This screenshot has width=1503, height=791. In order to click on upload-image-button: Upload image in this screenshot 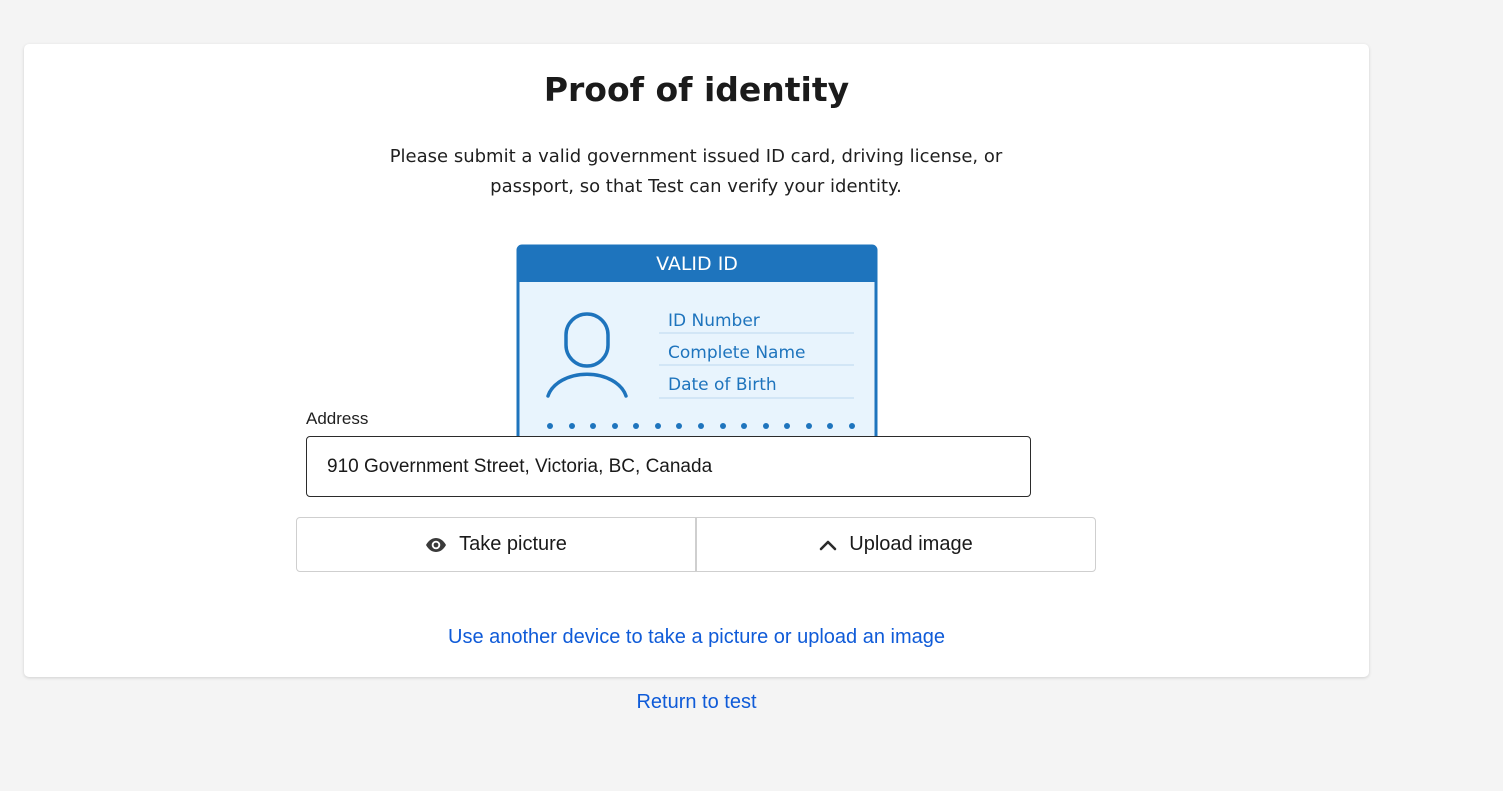, I will do `click(896, 544)`.